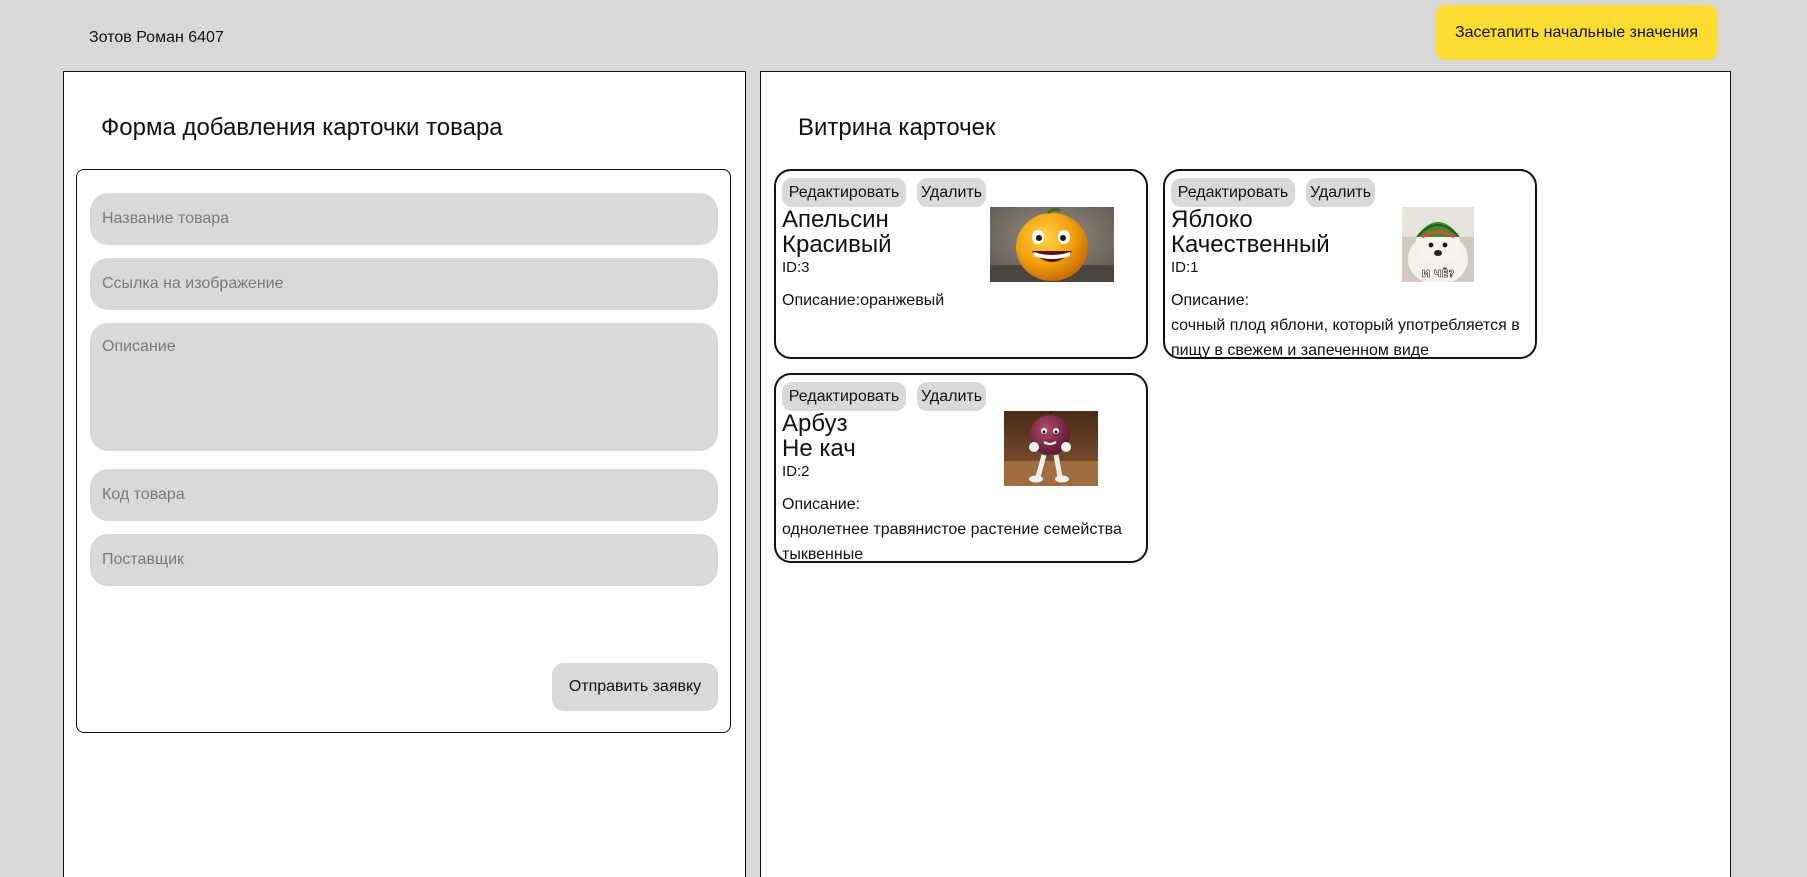 The width and height of the screenshot is (1807, 877). Describe the element at coordinates (815, 423) in the screenshot. I see `card-name-line: Арбуз` at that location.